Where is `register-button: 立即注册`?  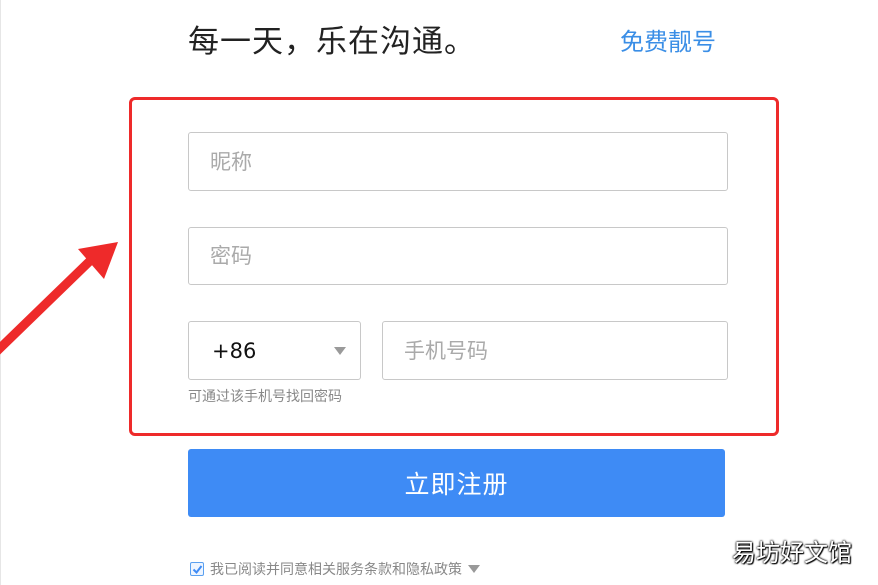 register-button: 立即注册 is located at coordinates (456, 483).